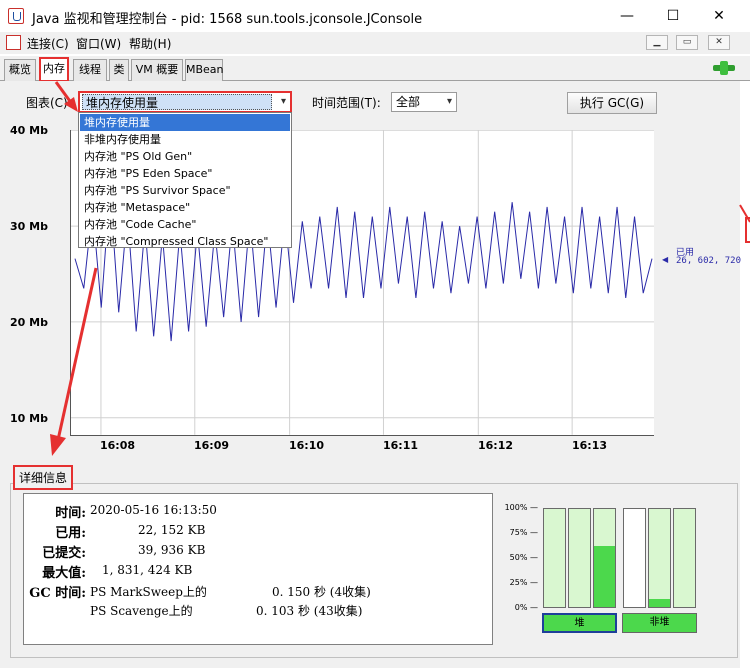 This screenshot has height=668, width=750. I want to click on time-value: 2020-05-16 16:13:50, so click(153, 510).